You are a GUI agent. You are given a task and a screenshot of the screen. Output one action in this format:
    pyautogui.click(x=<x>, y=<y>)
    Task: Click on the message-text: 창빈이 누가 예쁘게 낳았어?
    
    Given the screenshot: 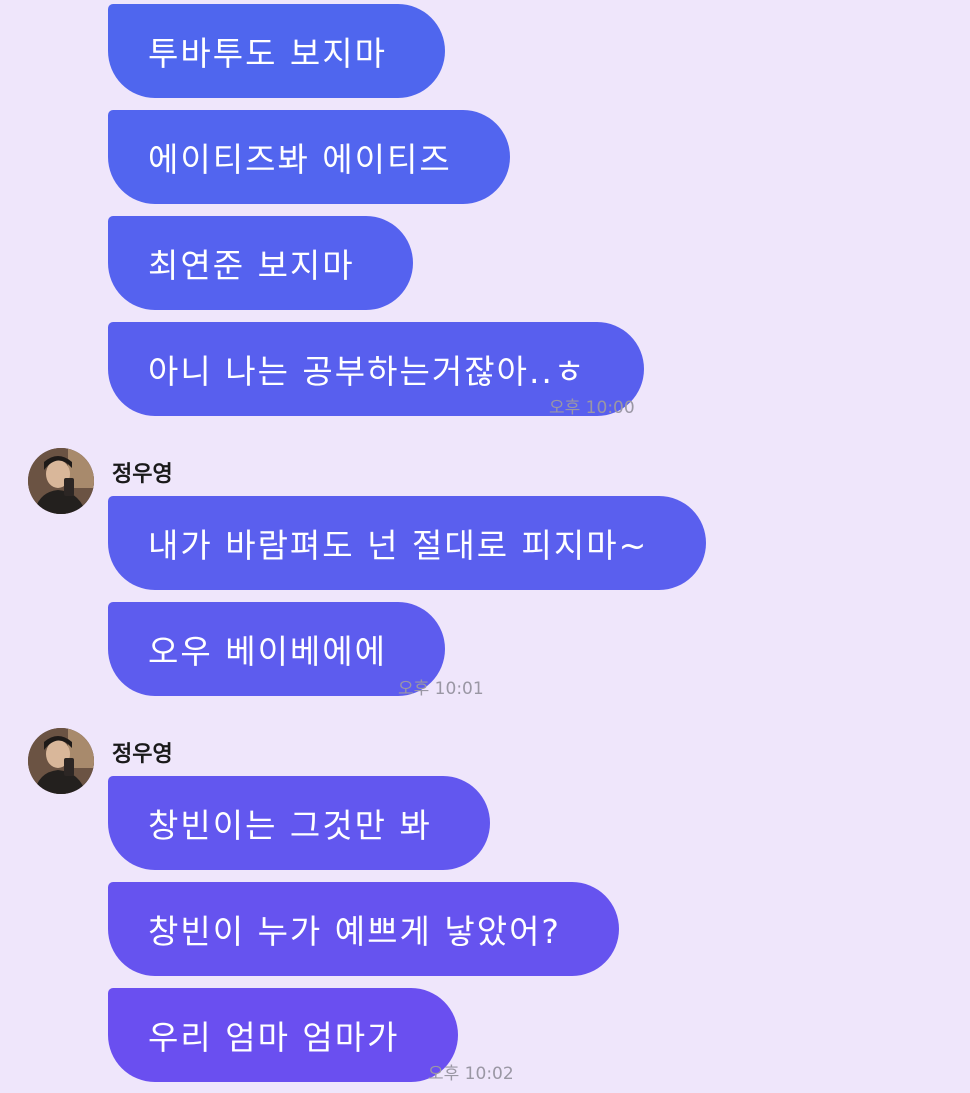 What is the action you would take?
    pyautogui.click(x=354, y=931)
    